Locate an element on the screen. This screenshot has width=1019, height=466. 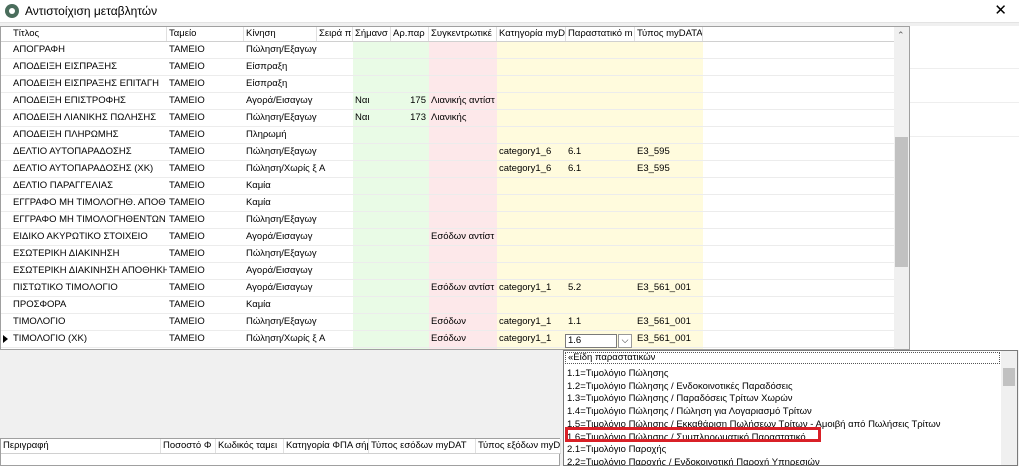
table-row: ΑΠΟΓΡΑΦΗ ΤΑΜΕΙΟ Πώληση/Εξαγωγ is located at coordinates (447, 50).